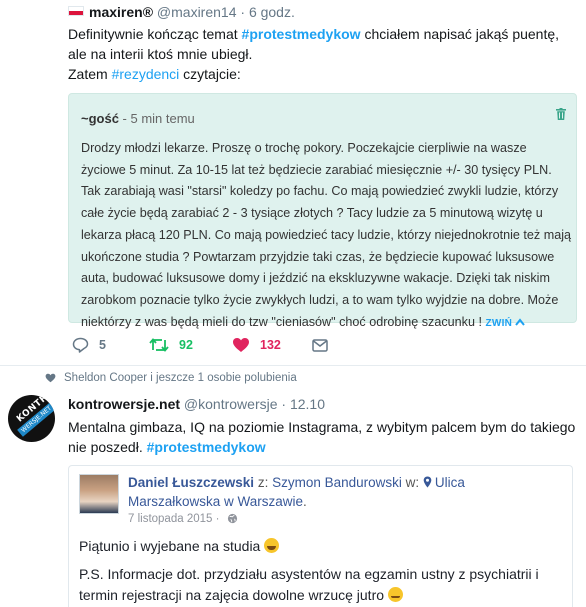 The image size is (586, 607). What do you see at coordinates (121, 12) in the screenshot?
I see `display-name: maxiren®` at bounding box center [121, 12].